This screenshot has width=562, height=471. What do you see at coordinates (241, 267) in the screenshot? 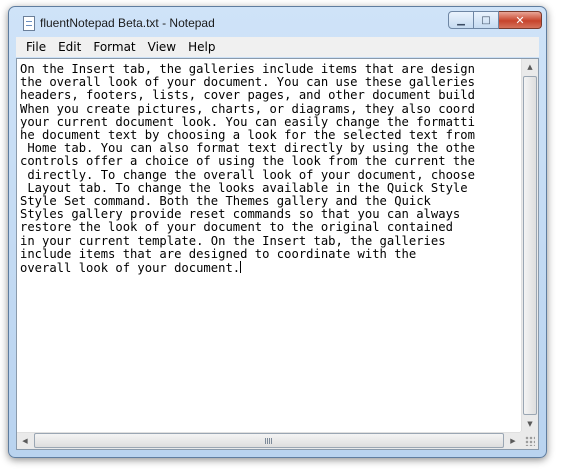
I see `text-caret` at bounding box center [241, 267].